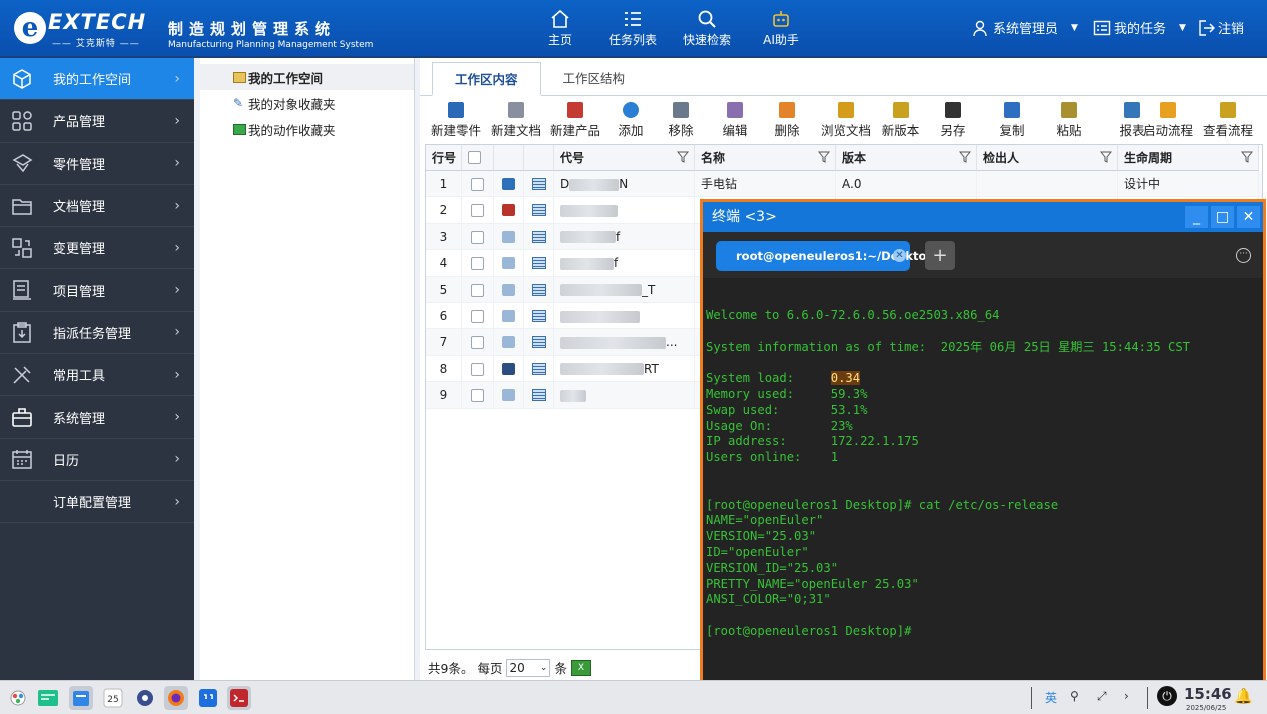 The height and width of the screenshot is (714, 1267). I want to click on new-document-button: 新建文档, so click(516, 120).